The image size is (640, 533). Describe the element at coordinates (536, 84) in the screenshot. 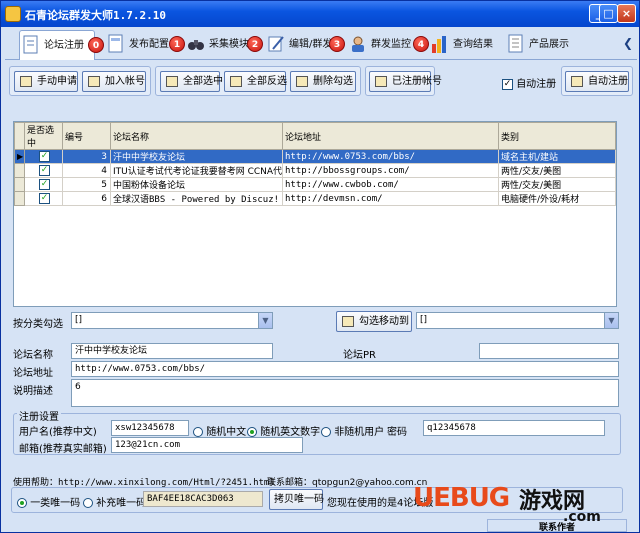

I see `auto-register-label: 自动注册` at that location.